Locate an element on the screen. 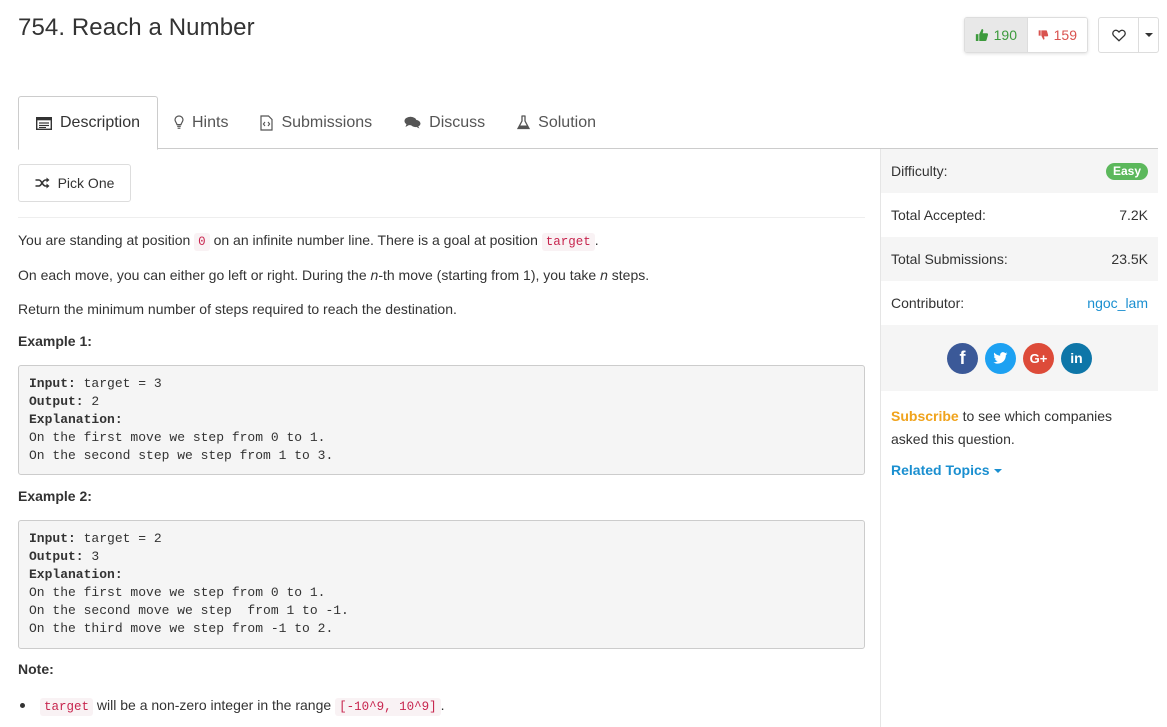 This screenshot has height=727, width=1167. difficulty-badge: Easy is located at coordinates (1126, 171).